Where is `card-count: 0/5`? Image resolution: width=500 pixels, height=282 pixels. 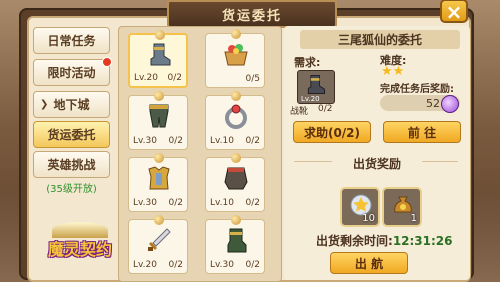
card-count: 0/5 is located at coordinates (252, 79).